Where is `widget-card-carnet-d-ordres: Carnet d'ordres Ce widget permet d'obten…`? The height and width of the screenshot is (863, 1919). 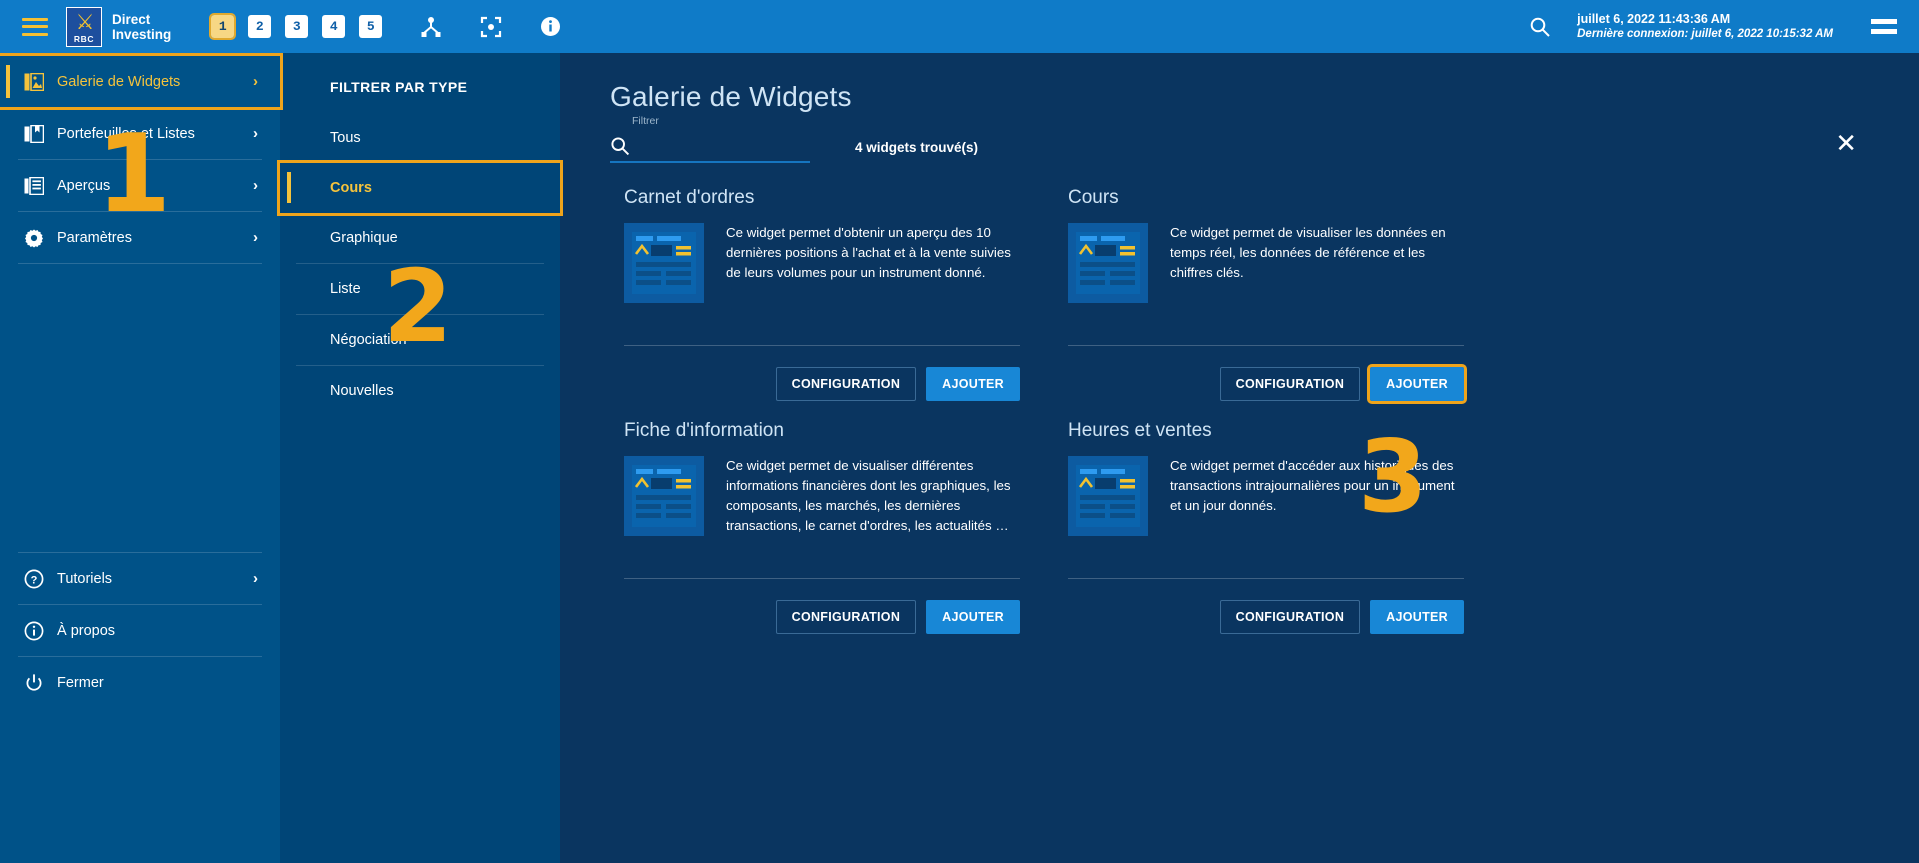
widget-card-carnet-d-ordres: Carnet d'ordres Ce widget permet d'obten… is located at coordinates (822, 291).